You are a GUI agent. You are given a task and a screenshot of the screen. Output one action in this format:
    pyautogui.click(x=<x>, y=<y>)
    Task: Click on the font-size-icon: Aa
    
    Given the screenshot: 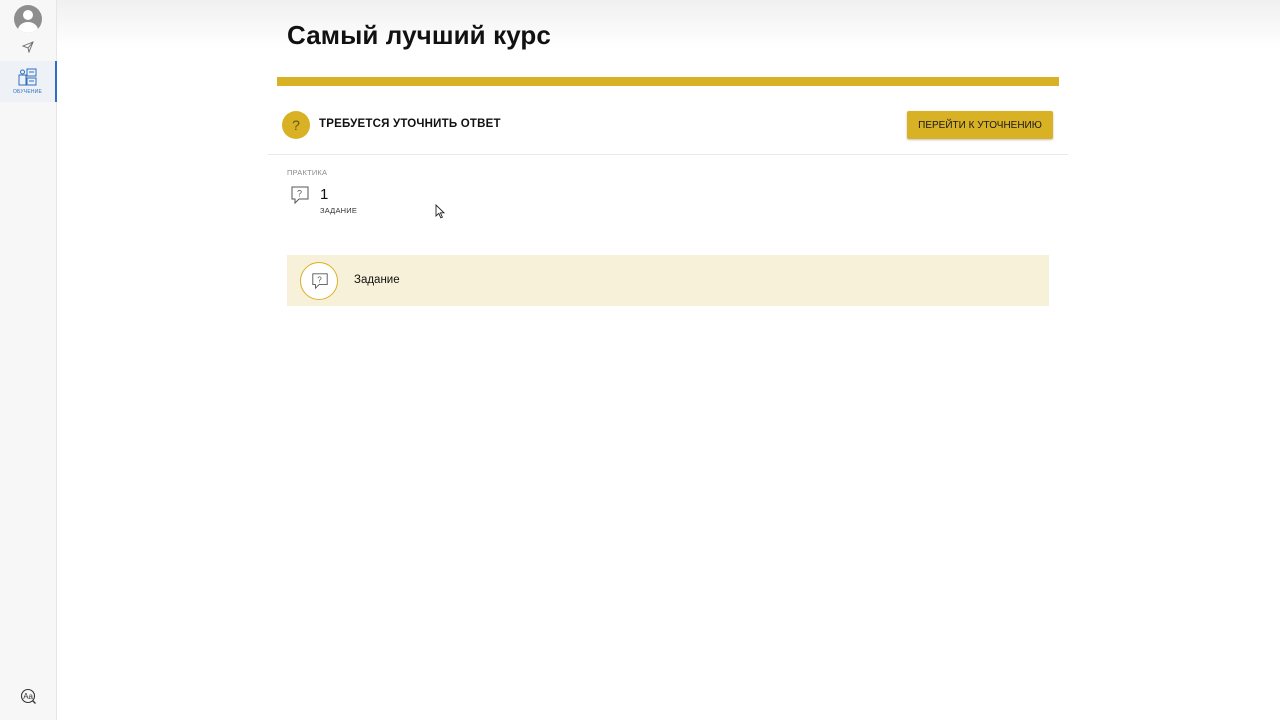 What is the action you would take?
    pyautogui.click(x=28, y=696)
    